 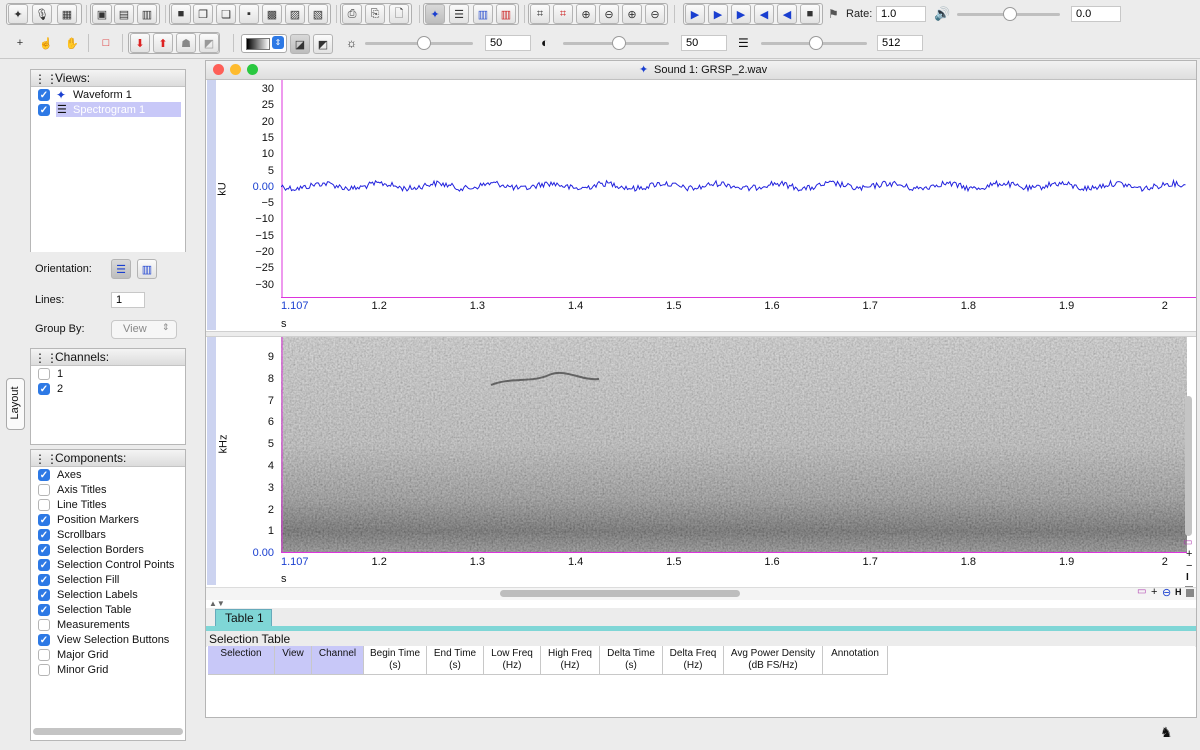 I want to click on maximize-window-icon, so click(x=252, y=69).